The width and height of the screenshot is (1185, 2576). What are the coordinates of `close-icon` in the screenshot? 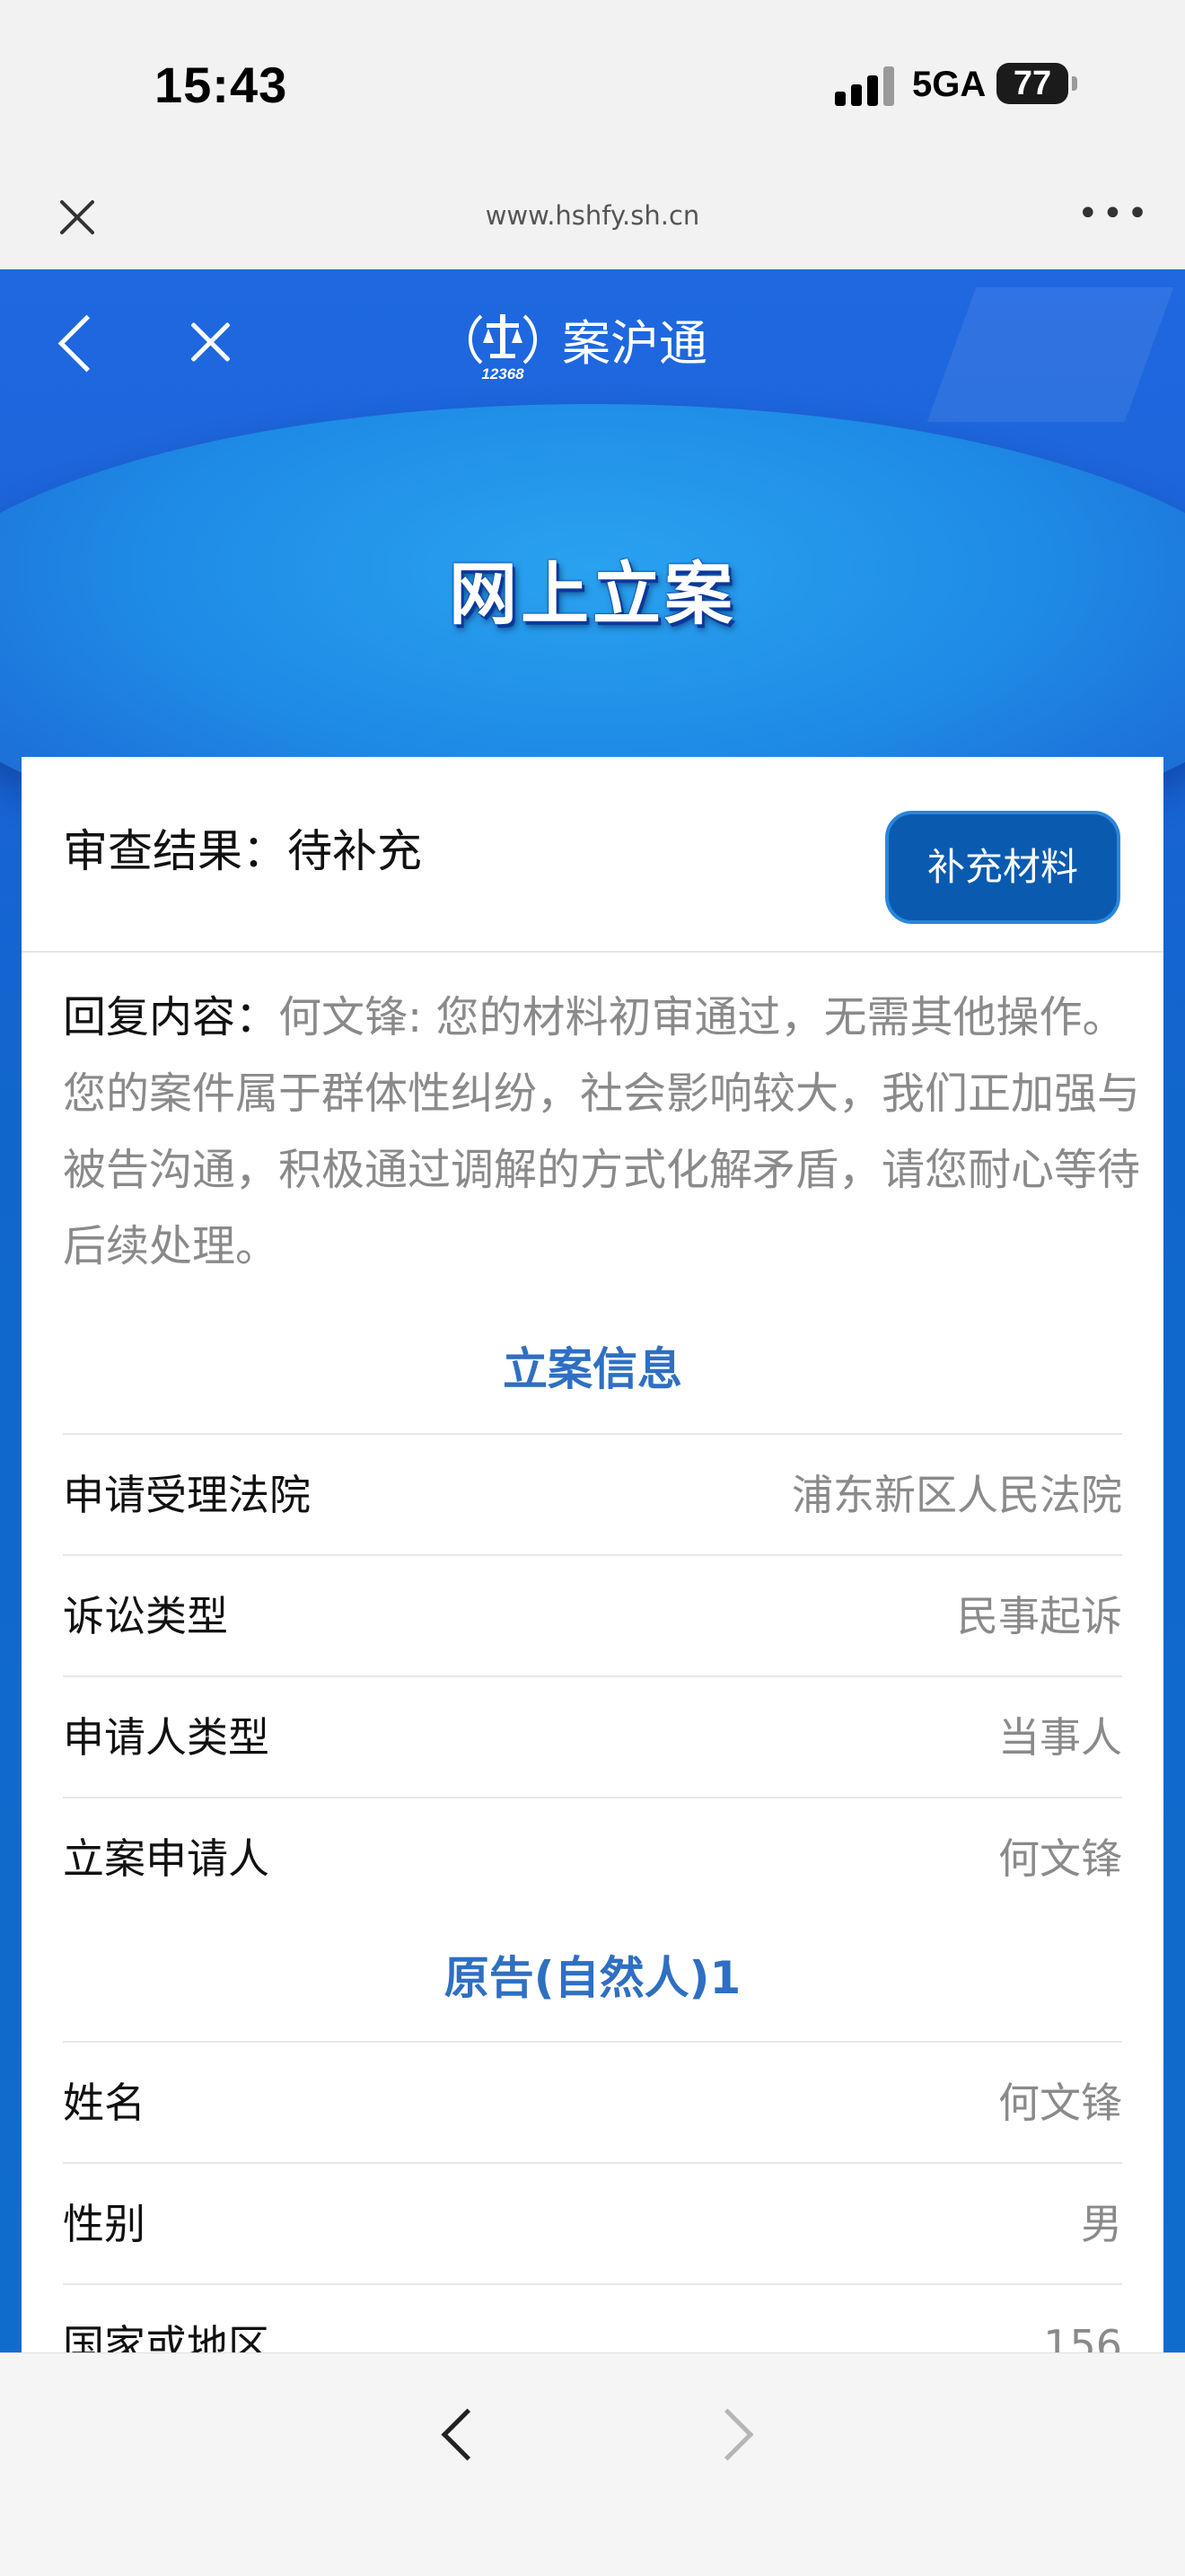 It's located at (210, 341).